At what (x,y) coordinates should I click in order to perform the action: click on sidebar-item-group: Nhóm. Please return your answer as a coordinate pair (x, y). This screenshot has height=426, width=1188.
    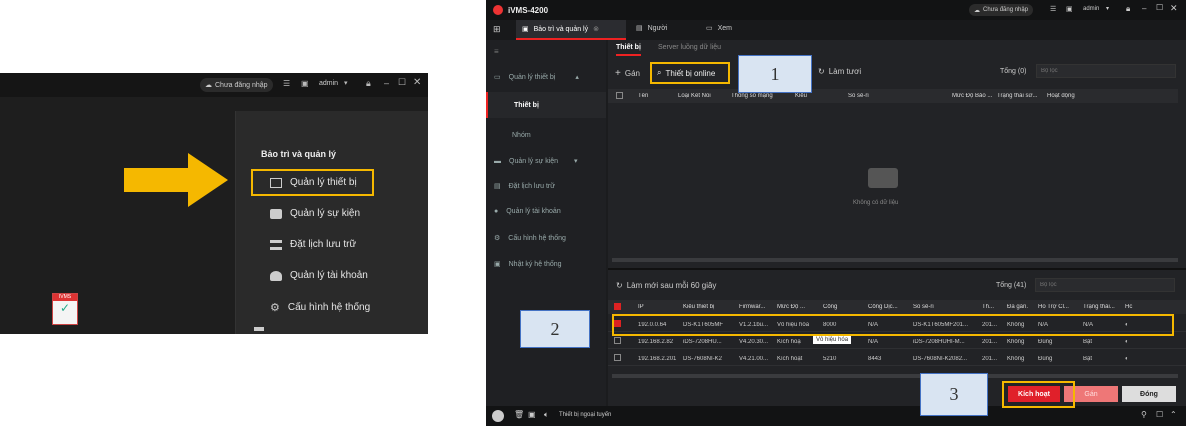
    Looking at the image, I should click on (521, 135).